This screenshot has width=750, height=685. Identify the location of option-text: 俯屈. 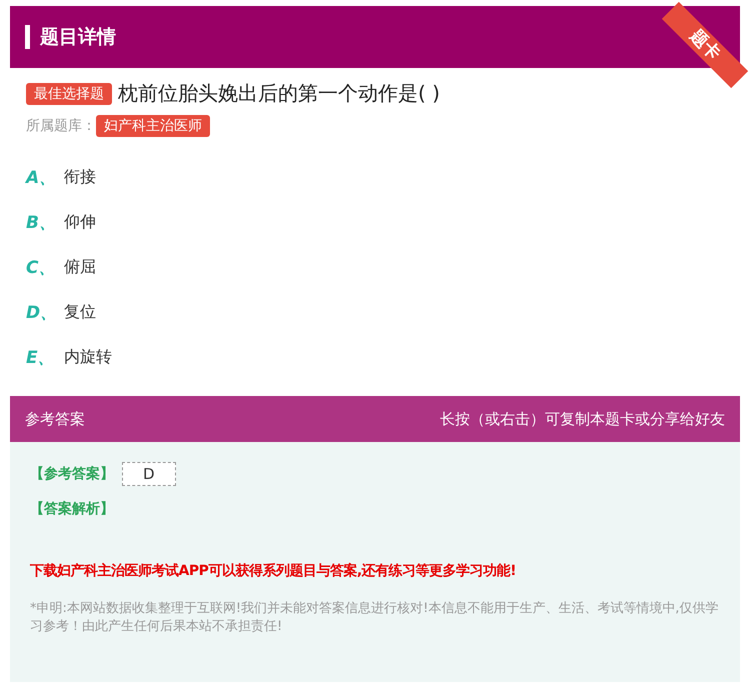
(80, 267).